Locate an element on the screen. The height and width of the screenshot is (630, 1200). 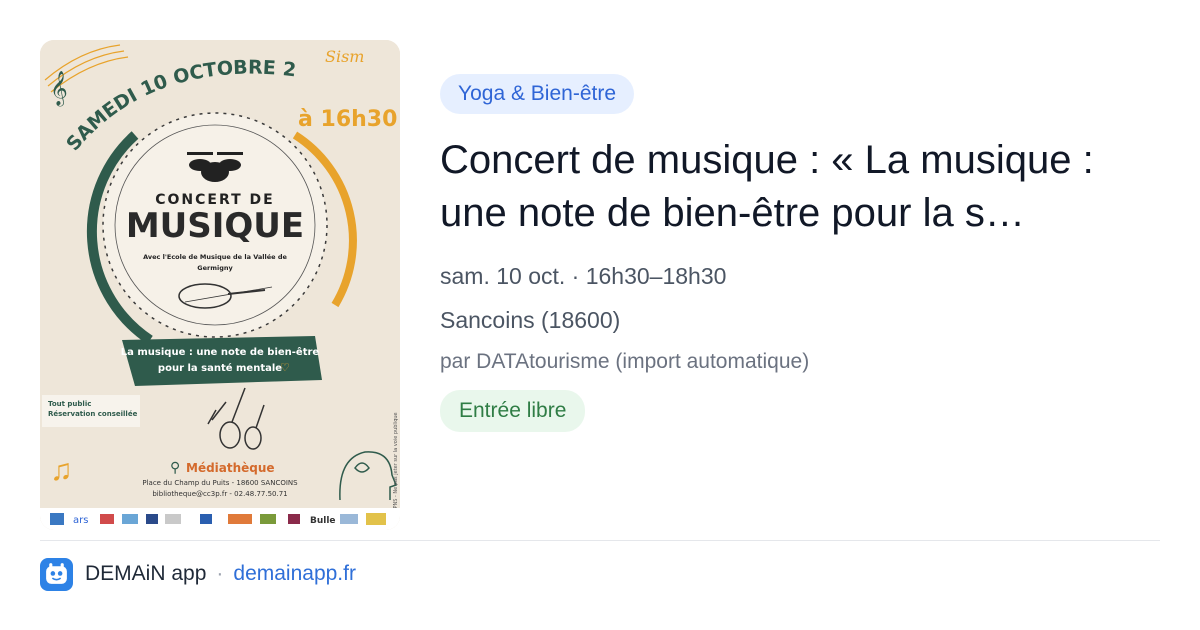
poster-banner-line1: La musique : une note de bien-être is located at coordinates (220, 352).